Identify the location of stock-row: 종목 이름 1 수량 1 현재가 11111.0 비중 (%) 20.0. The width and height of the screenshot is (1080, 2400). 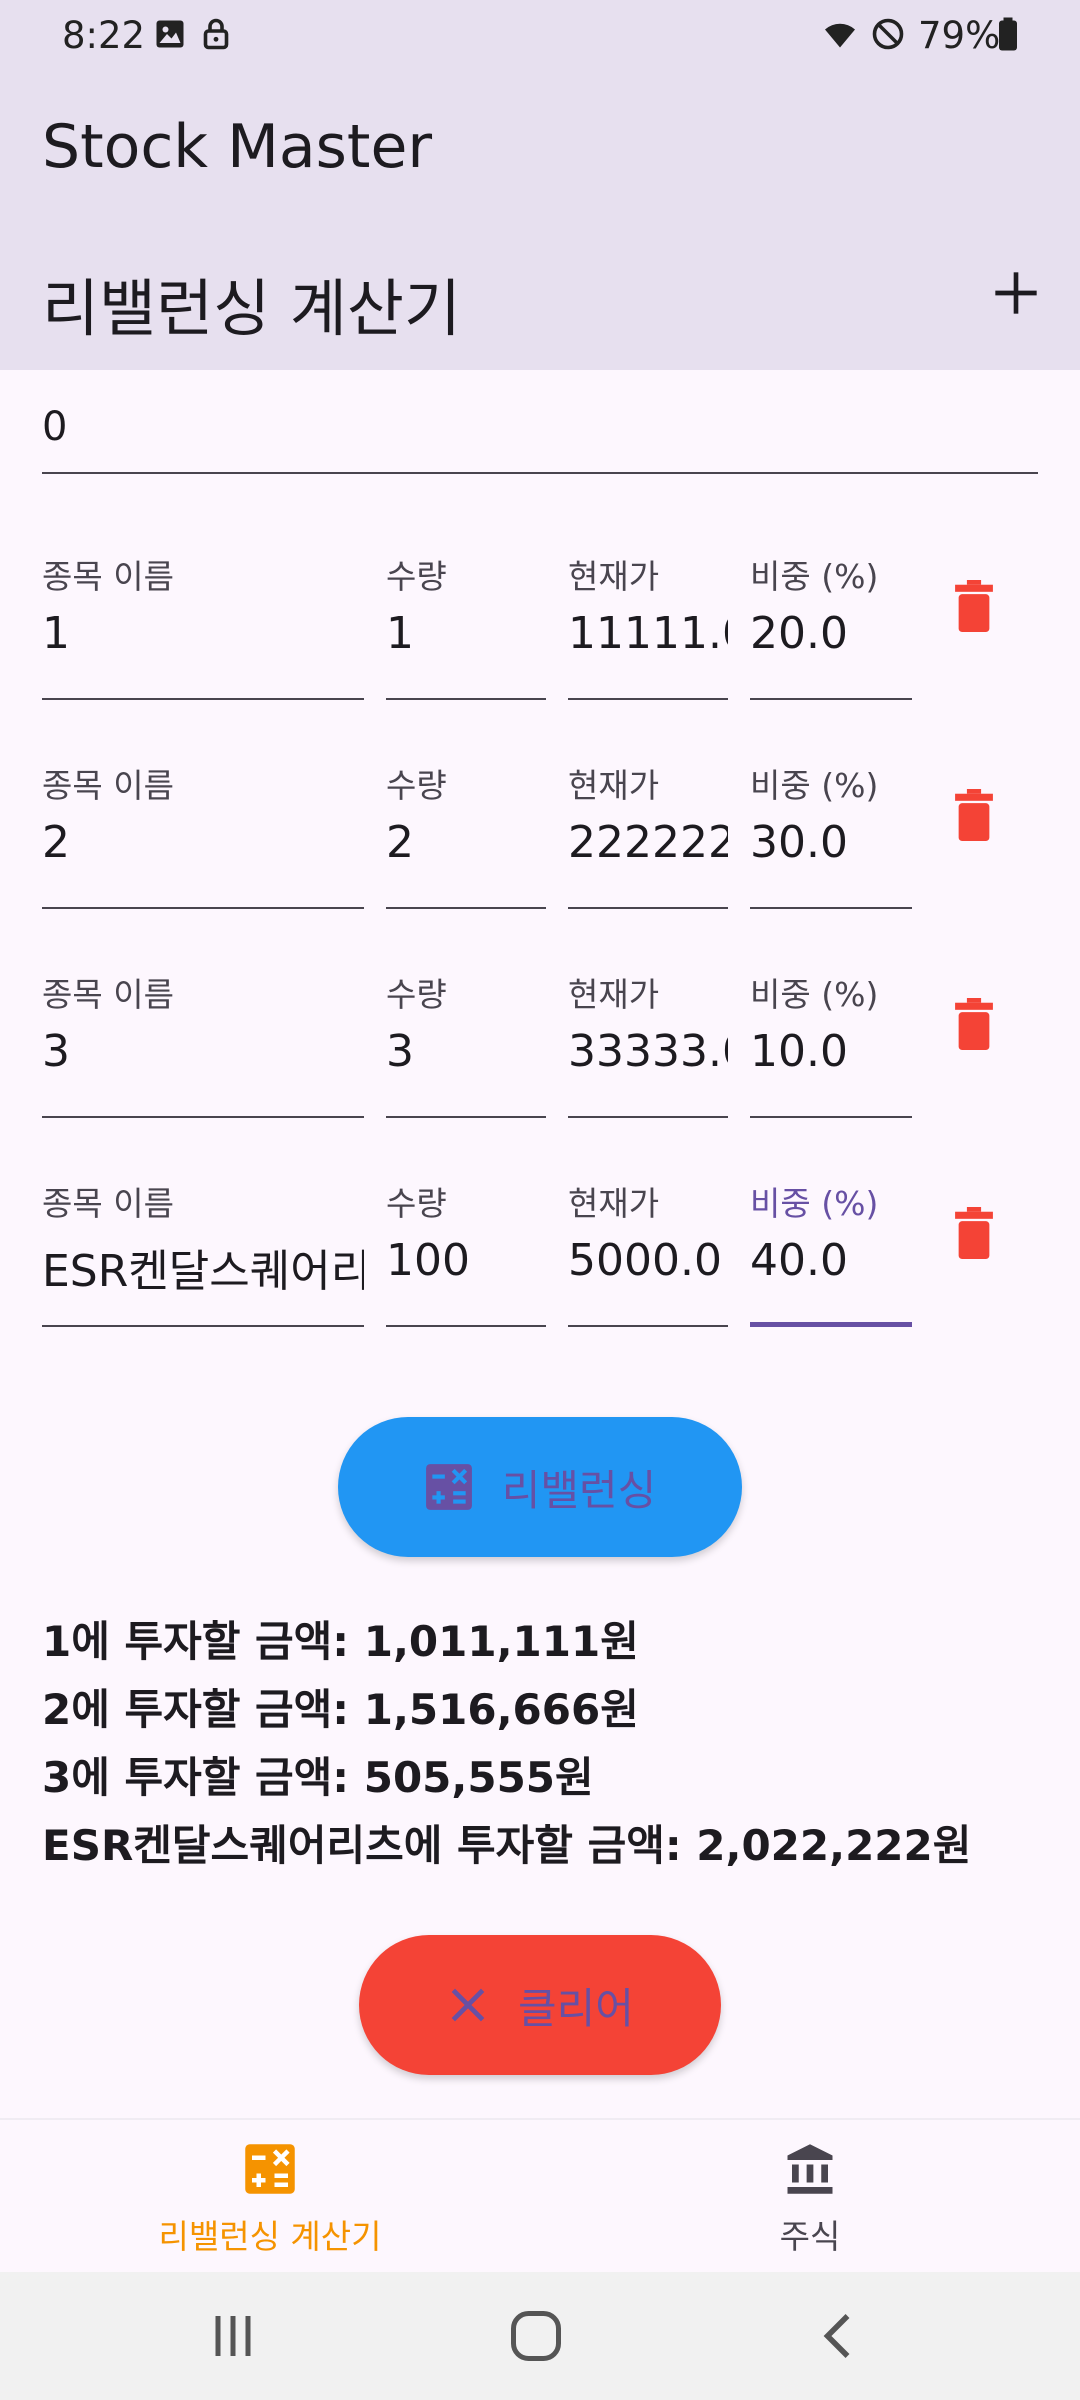
(540, 620).